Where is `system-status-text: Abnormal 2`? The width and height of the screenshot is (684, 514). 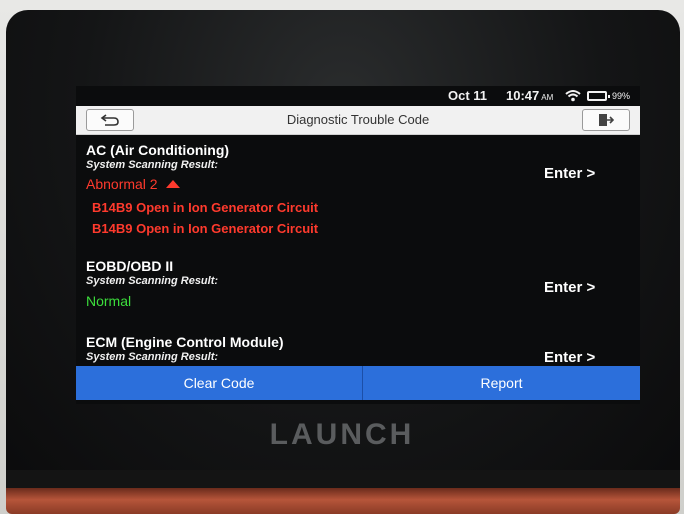
system-status-text: Abnormal 2 is located at coordinates (122, 184).